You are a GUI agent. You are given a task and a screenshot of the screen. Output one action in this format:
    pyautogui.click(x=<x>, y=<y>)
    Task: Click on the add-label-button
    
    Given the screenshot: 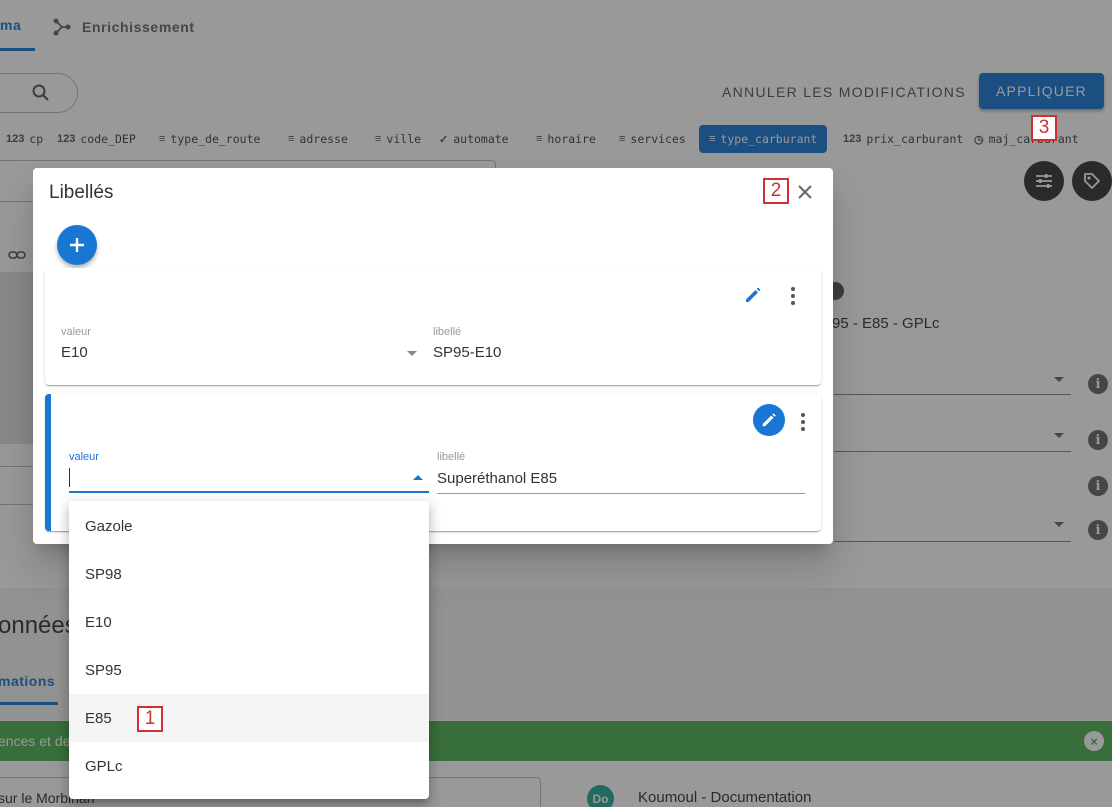 What is the action you would take?
    pyautogui.click(x=77, y=245)
    